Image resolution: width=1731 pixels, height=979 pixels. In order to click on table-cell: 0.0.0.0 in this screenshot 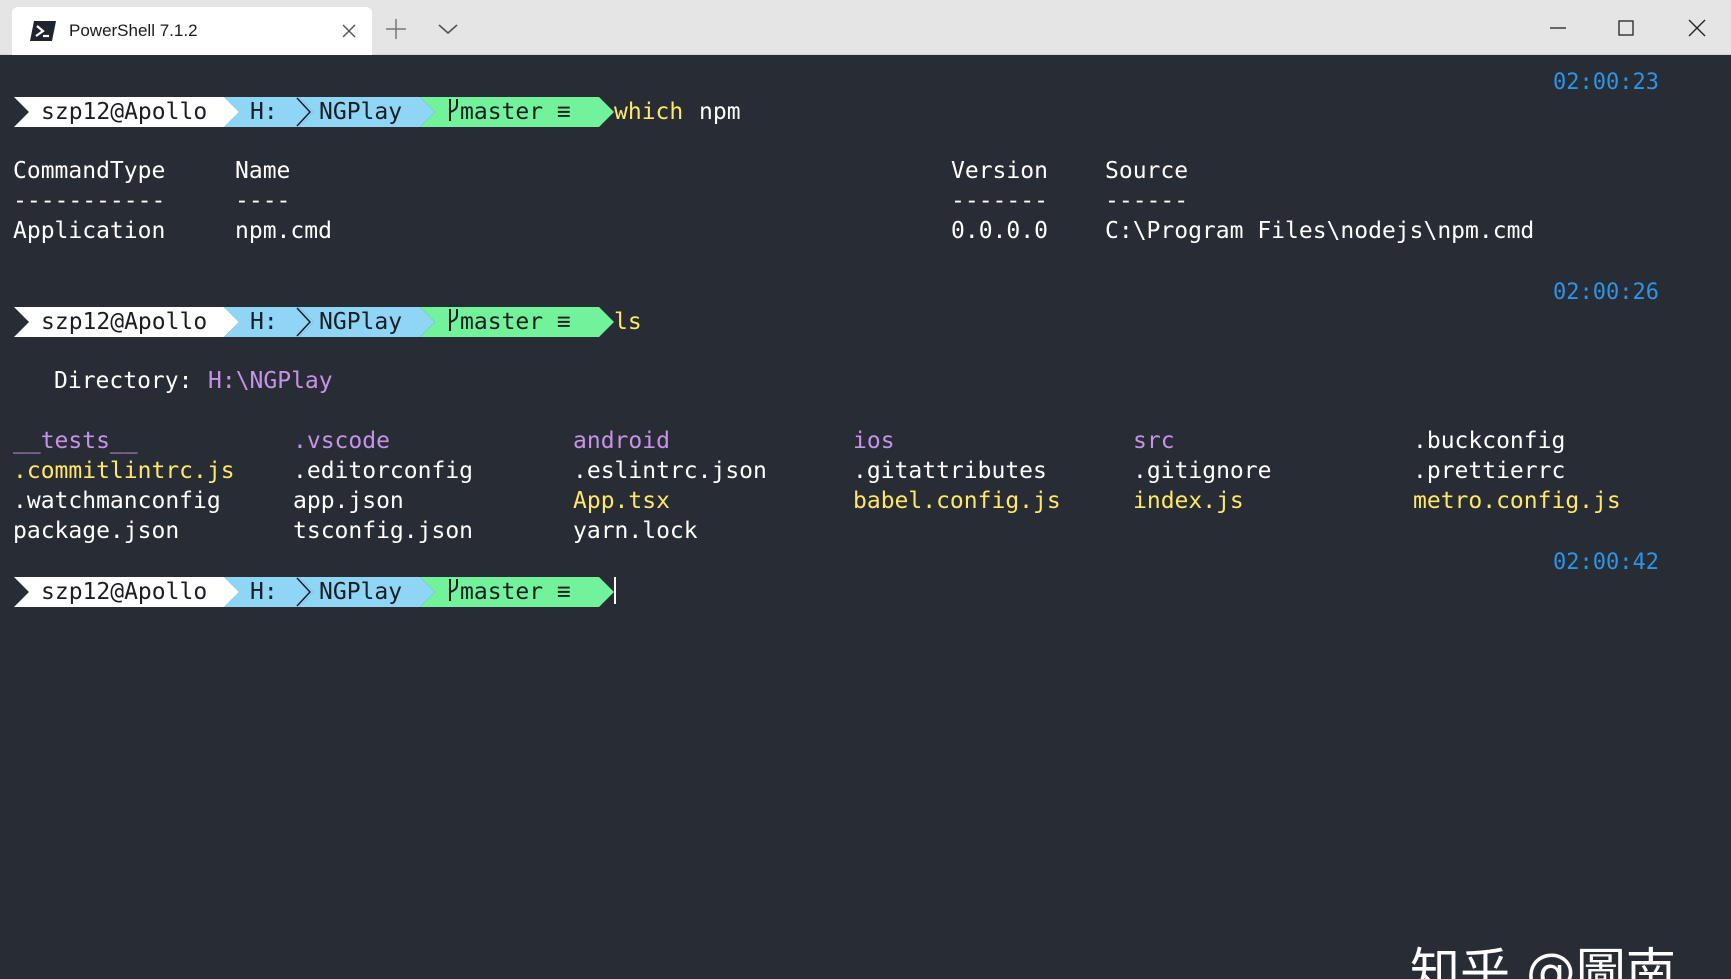, I will do `click(999, 231)`.